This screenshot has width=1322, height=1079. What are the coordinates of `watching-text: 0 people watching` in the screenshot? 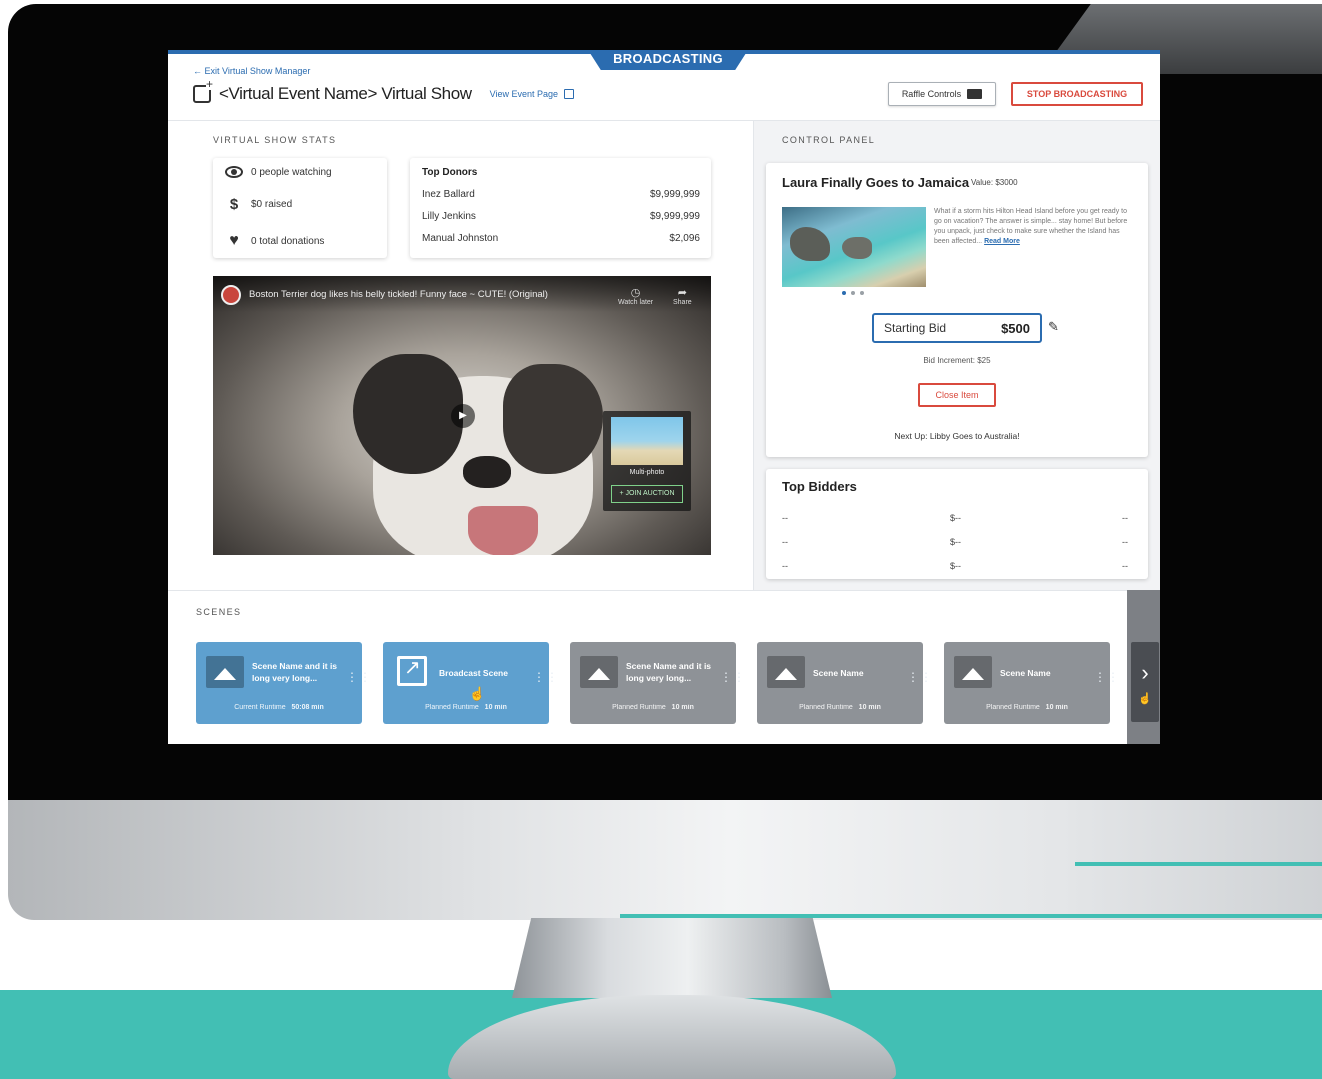 It's located at (291, 172).